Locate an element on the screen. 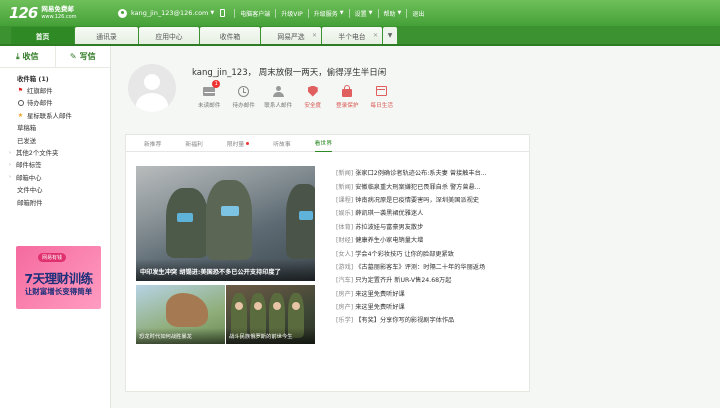 This screenshot has height=408, width=720. tab-new-recommend: 新推荐 is located at coordinates (152, 143).